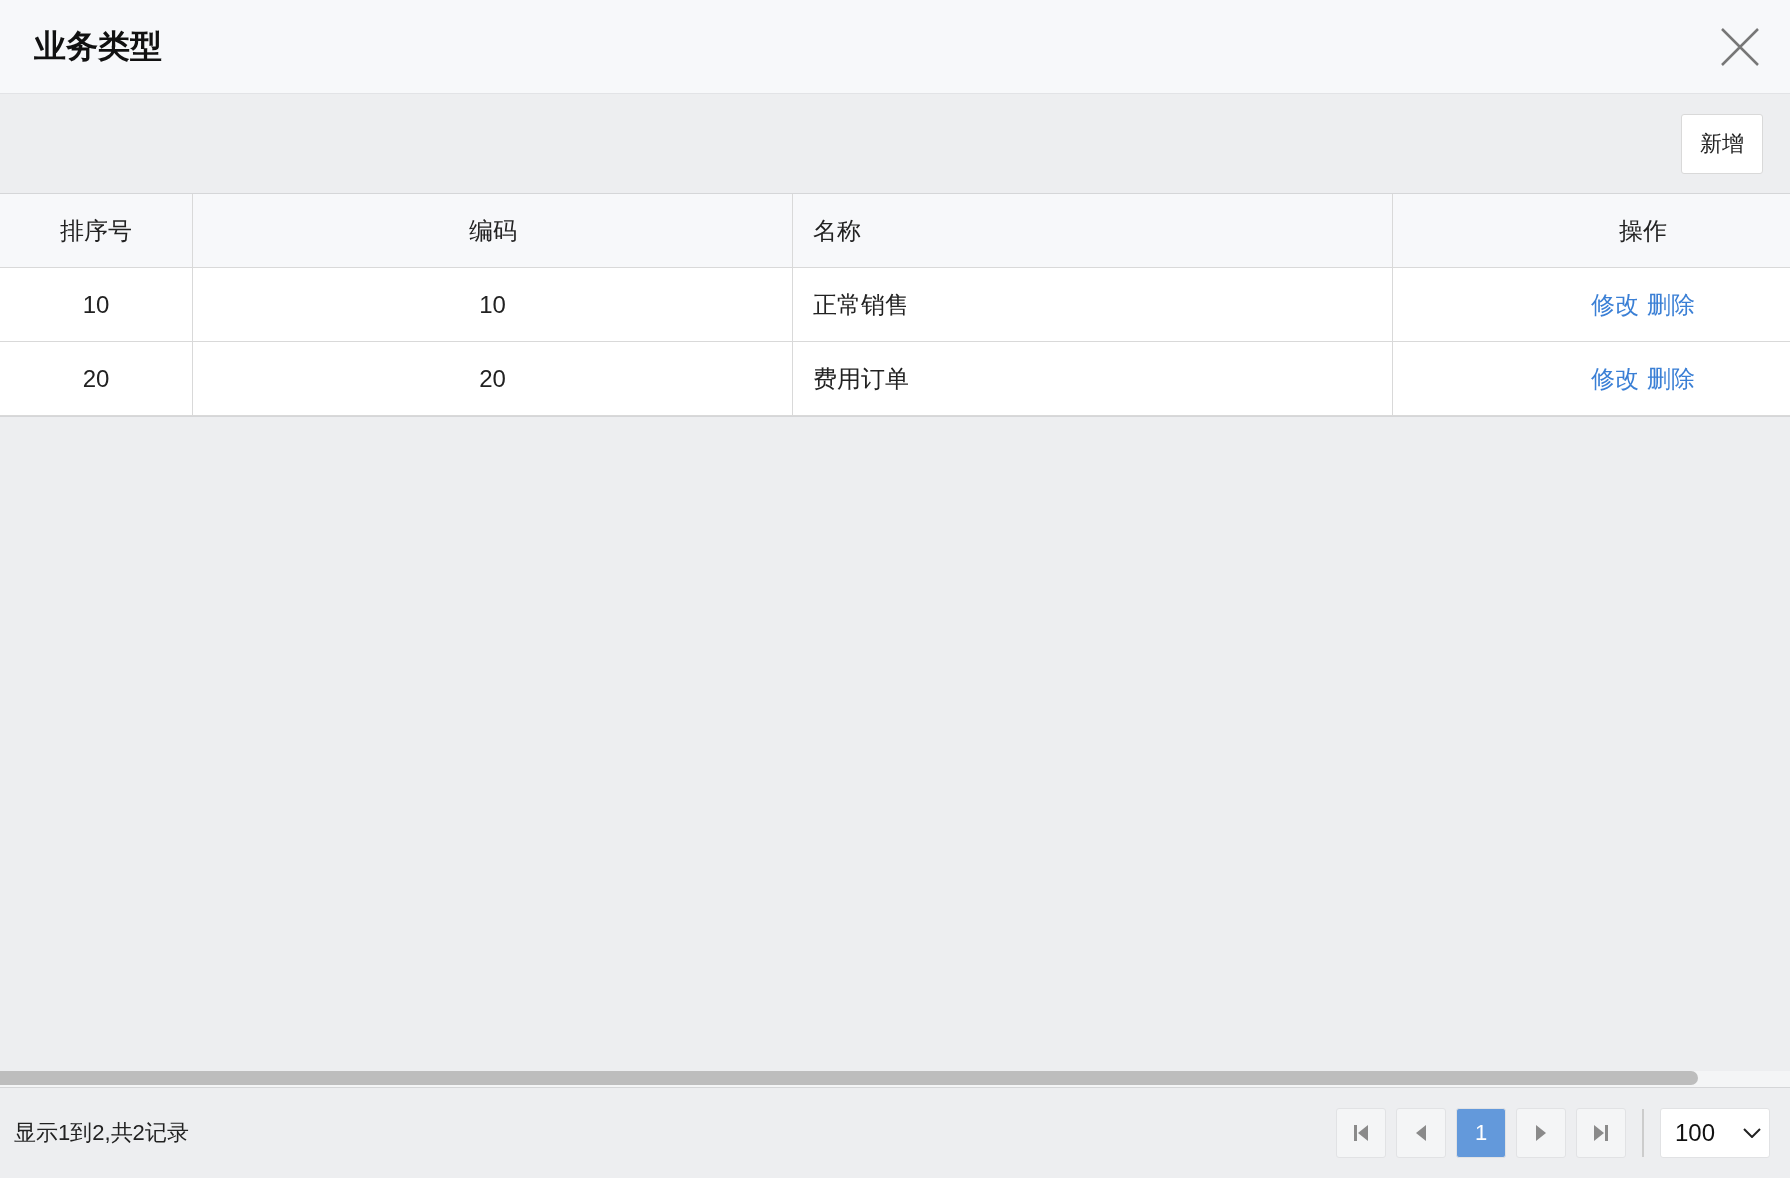  What do you see at coordinates (895, 1079) in the screenshot?
I see `horizontal-scrollbar` at bounding box center [895, 1079].